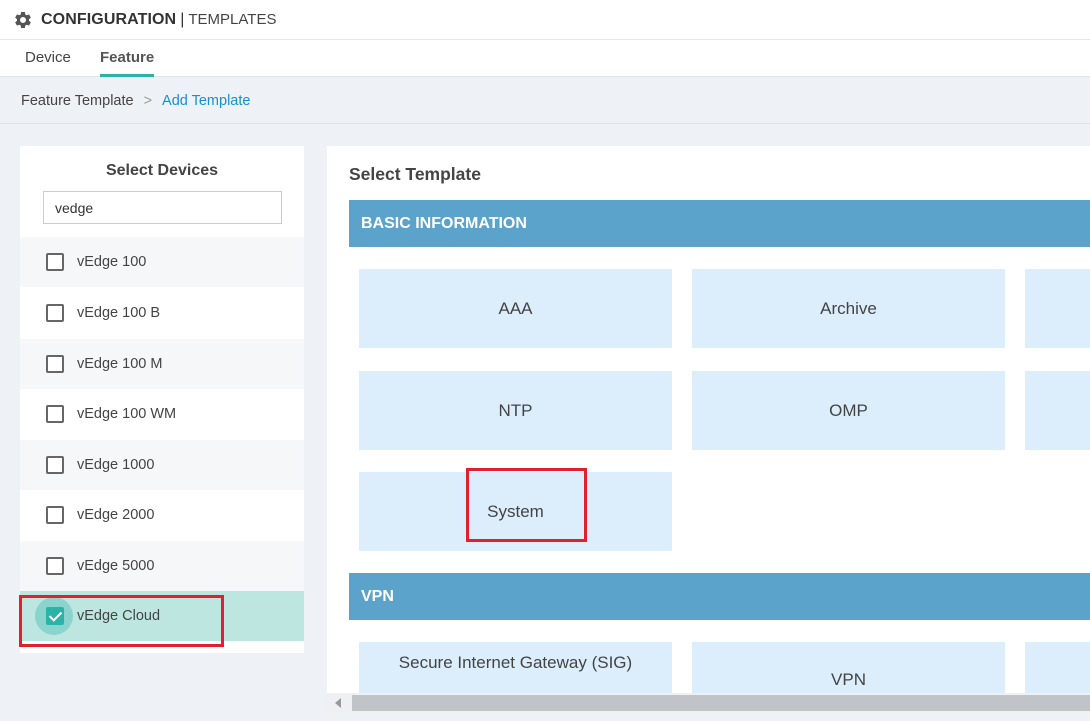 This screenshot has height=721, width=1090. Describe the element at coordinates (162, 262) in the screenshot. I see `device-row-vedge-100: vEdge 100` at that location.